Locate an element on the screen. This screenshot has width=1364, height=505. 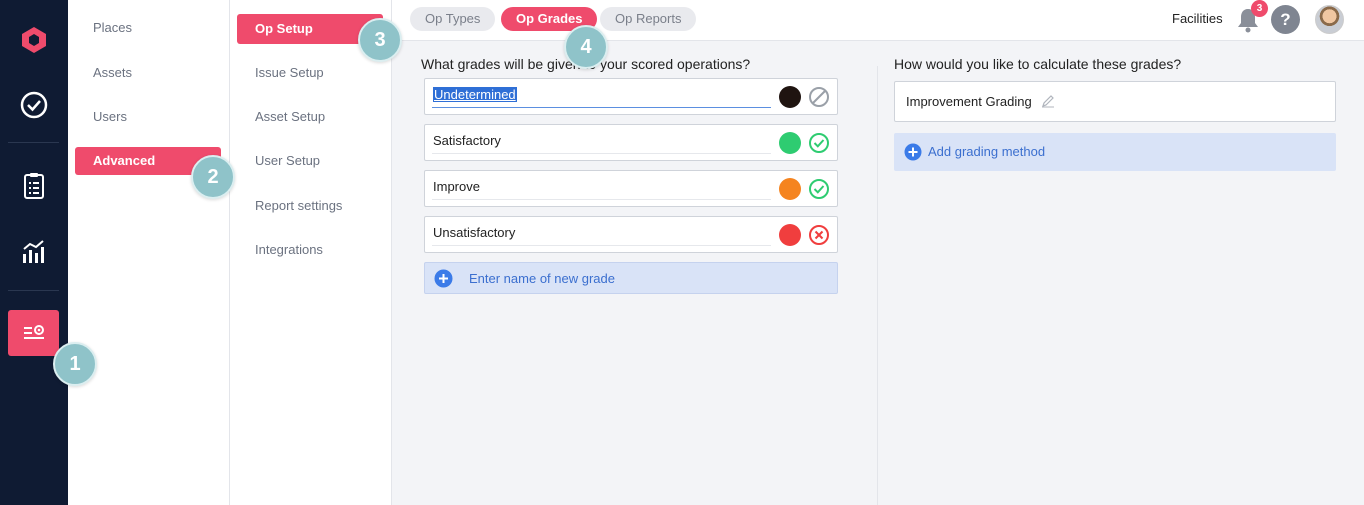
step-marker-4: 4 is located at coordinates (586, 47).